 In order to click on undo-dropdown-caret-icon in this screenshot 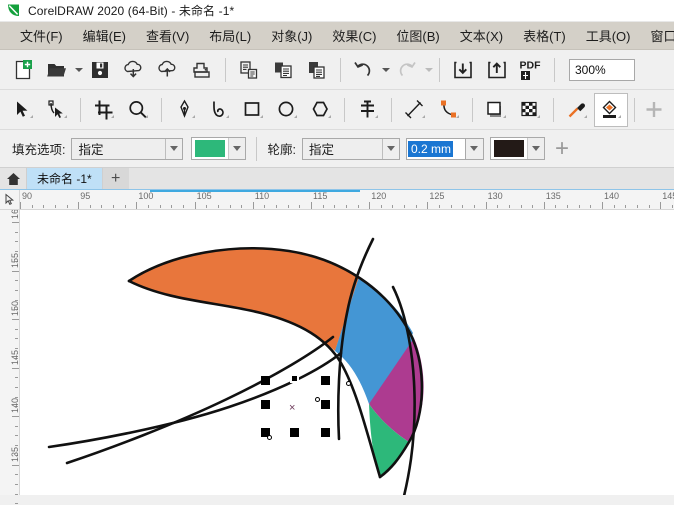, I will do `click(386, 69)`.